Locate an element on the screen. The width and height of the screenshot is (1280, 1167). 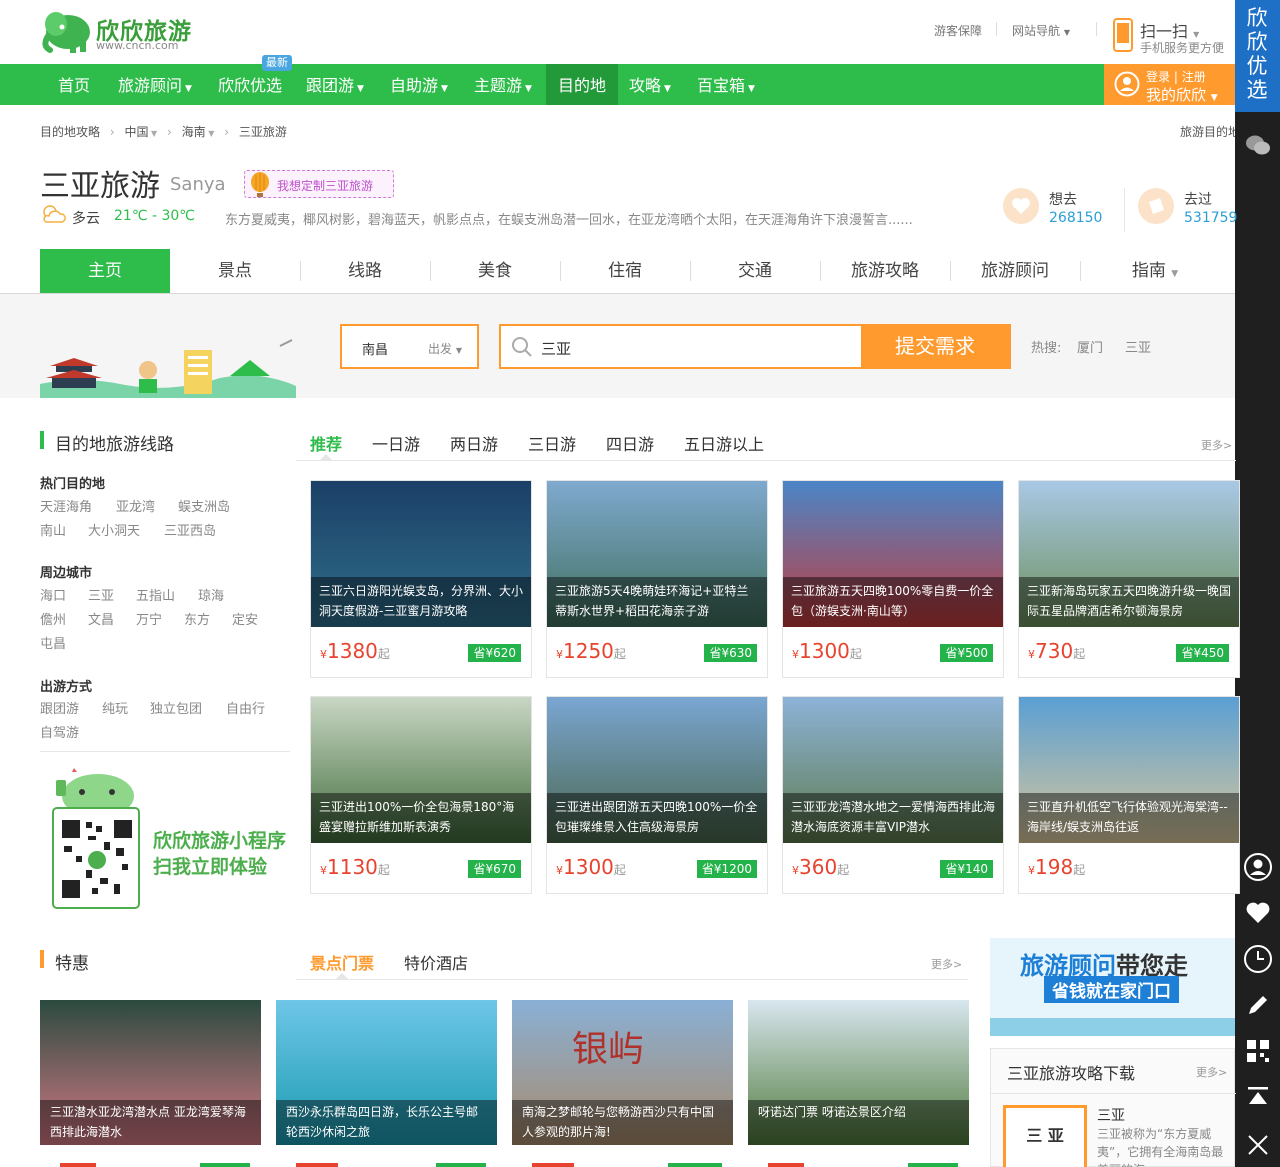
filter-three-day: 三日游 is located at coordinates (552, 443).